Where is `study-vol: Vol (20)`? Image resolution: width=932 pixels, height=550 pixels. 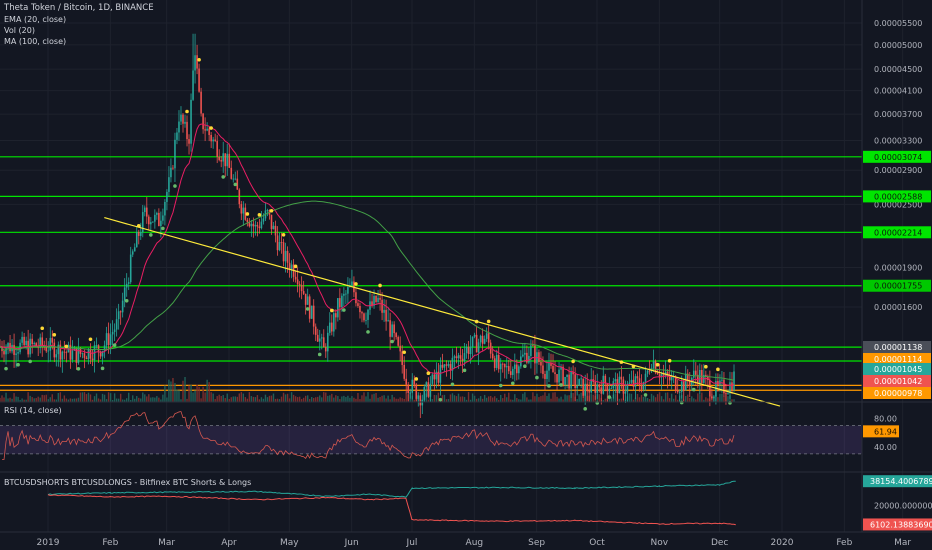 study-vol: Vol (20) is located at coordinates (79, 30).